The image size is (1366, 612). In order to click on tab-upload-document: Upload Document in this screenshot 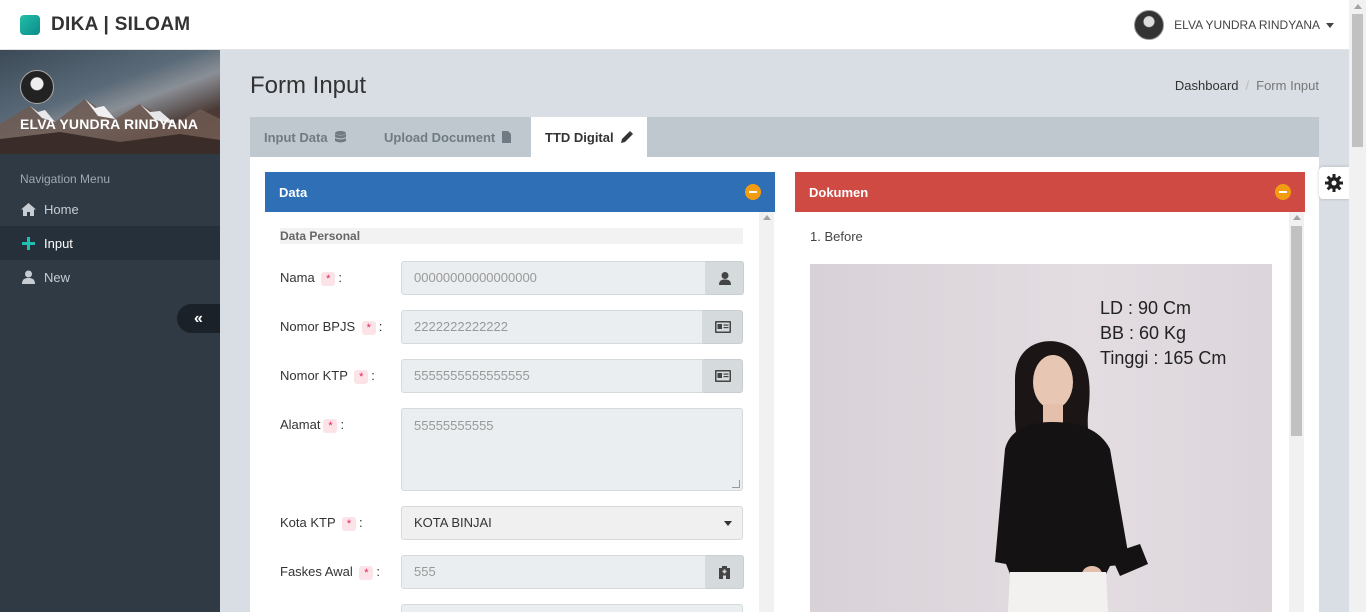, I will do `click(447, 137)`.